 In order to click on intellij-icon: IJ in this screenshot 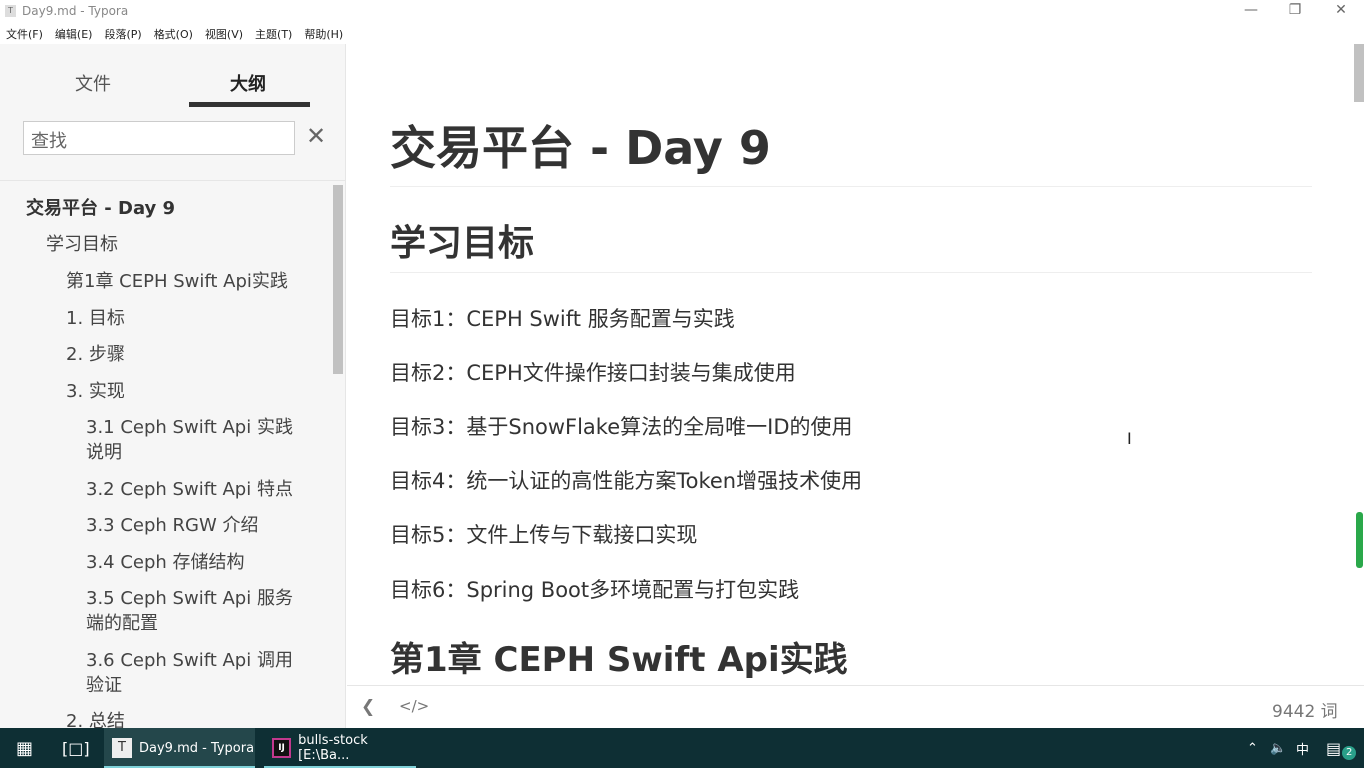, I will do `click(282, 748)`.